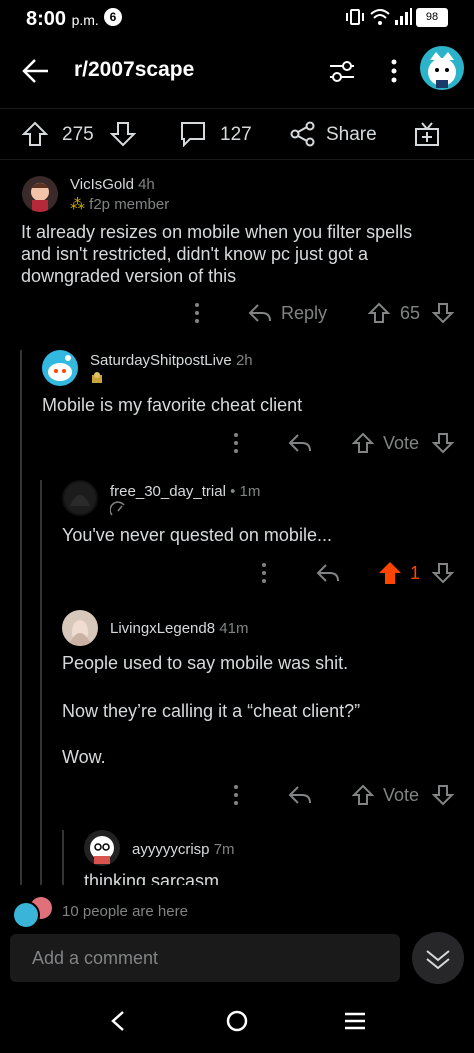 The width and height of the screenshot is (474, 1053). I want to click on notification-badge: 6, so click(113, 17).